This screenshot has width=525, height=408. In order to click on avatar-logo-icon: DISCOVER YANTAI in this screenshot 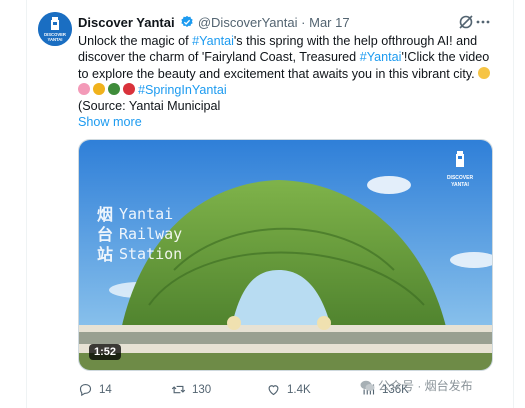, I will do `click(55, 29)`.